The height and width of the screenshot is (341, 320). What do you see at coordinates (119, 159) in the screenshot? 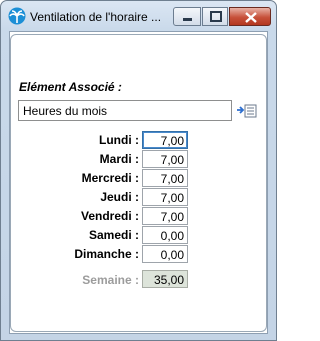
I see `day-label-mardi: Mardi :` at bounding box center [119, 159].